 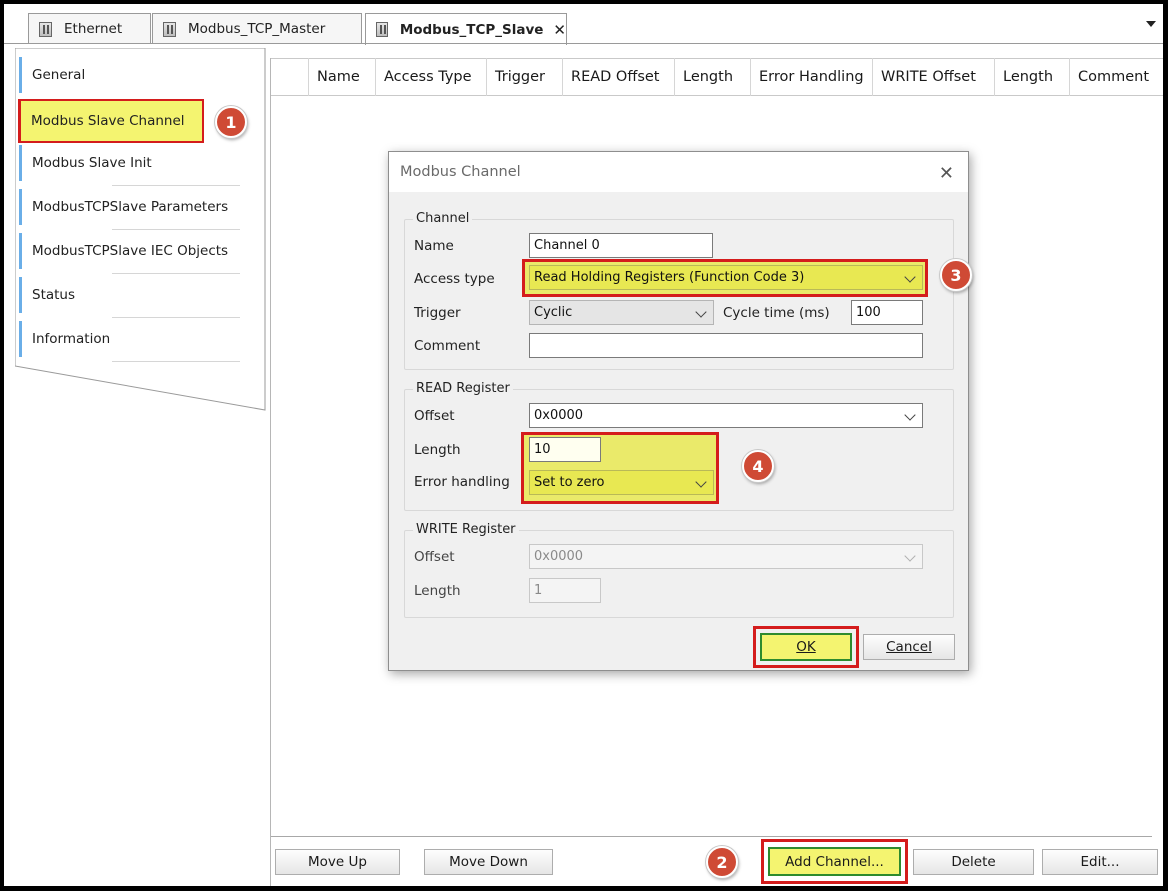 What do you see at coordinates (553, 312) in the screenshot?
I see `trigger-value: Cyclic` at bounding box center [553, 312].